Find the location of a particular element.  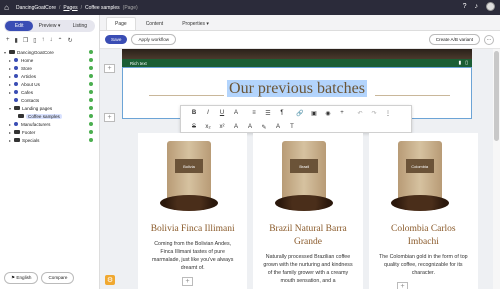

section-heading-text: Our previous batches is located at coordinates (297, 88).